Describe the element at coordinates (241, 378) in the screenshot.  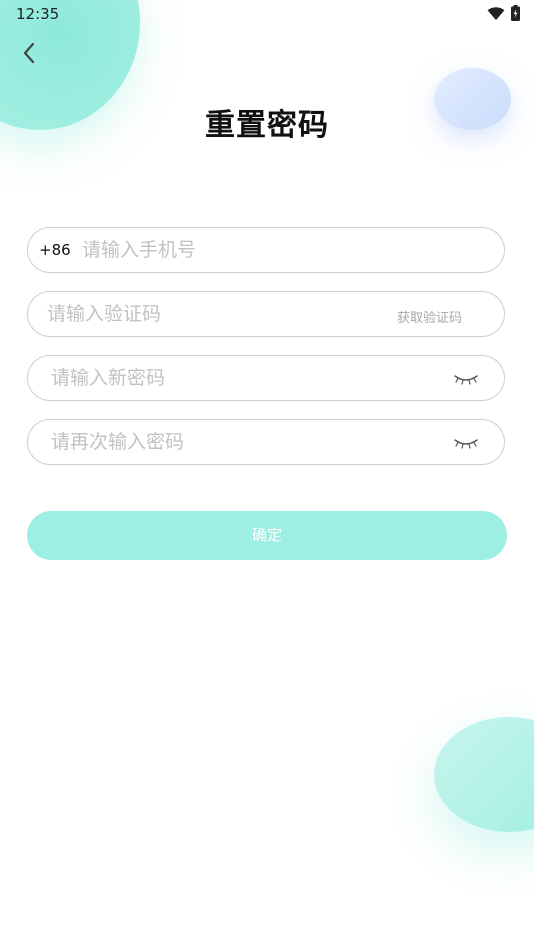
I see `new-password-input` at that location.